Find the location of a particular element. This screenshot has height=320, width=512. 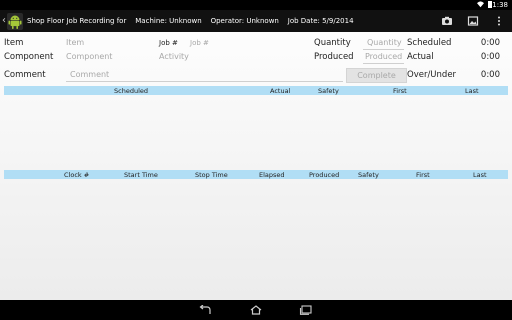

component-input: Component is located at coordinates (89, 56).